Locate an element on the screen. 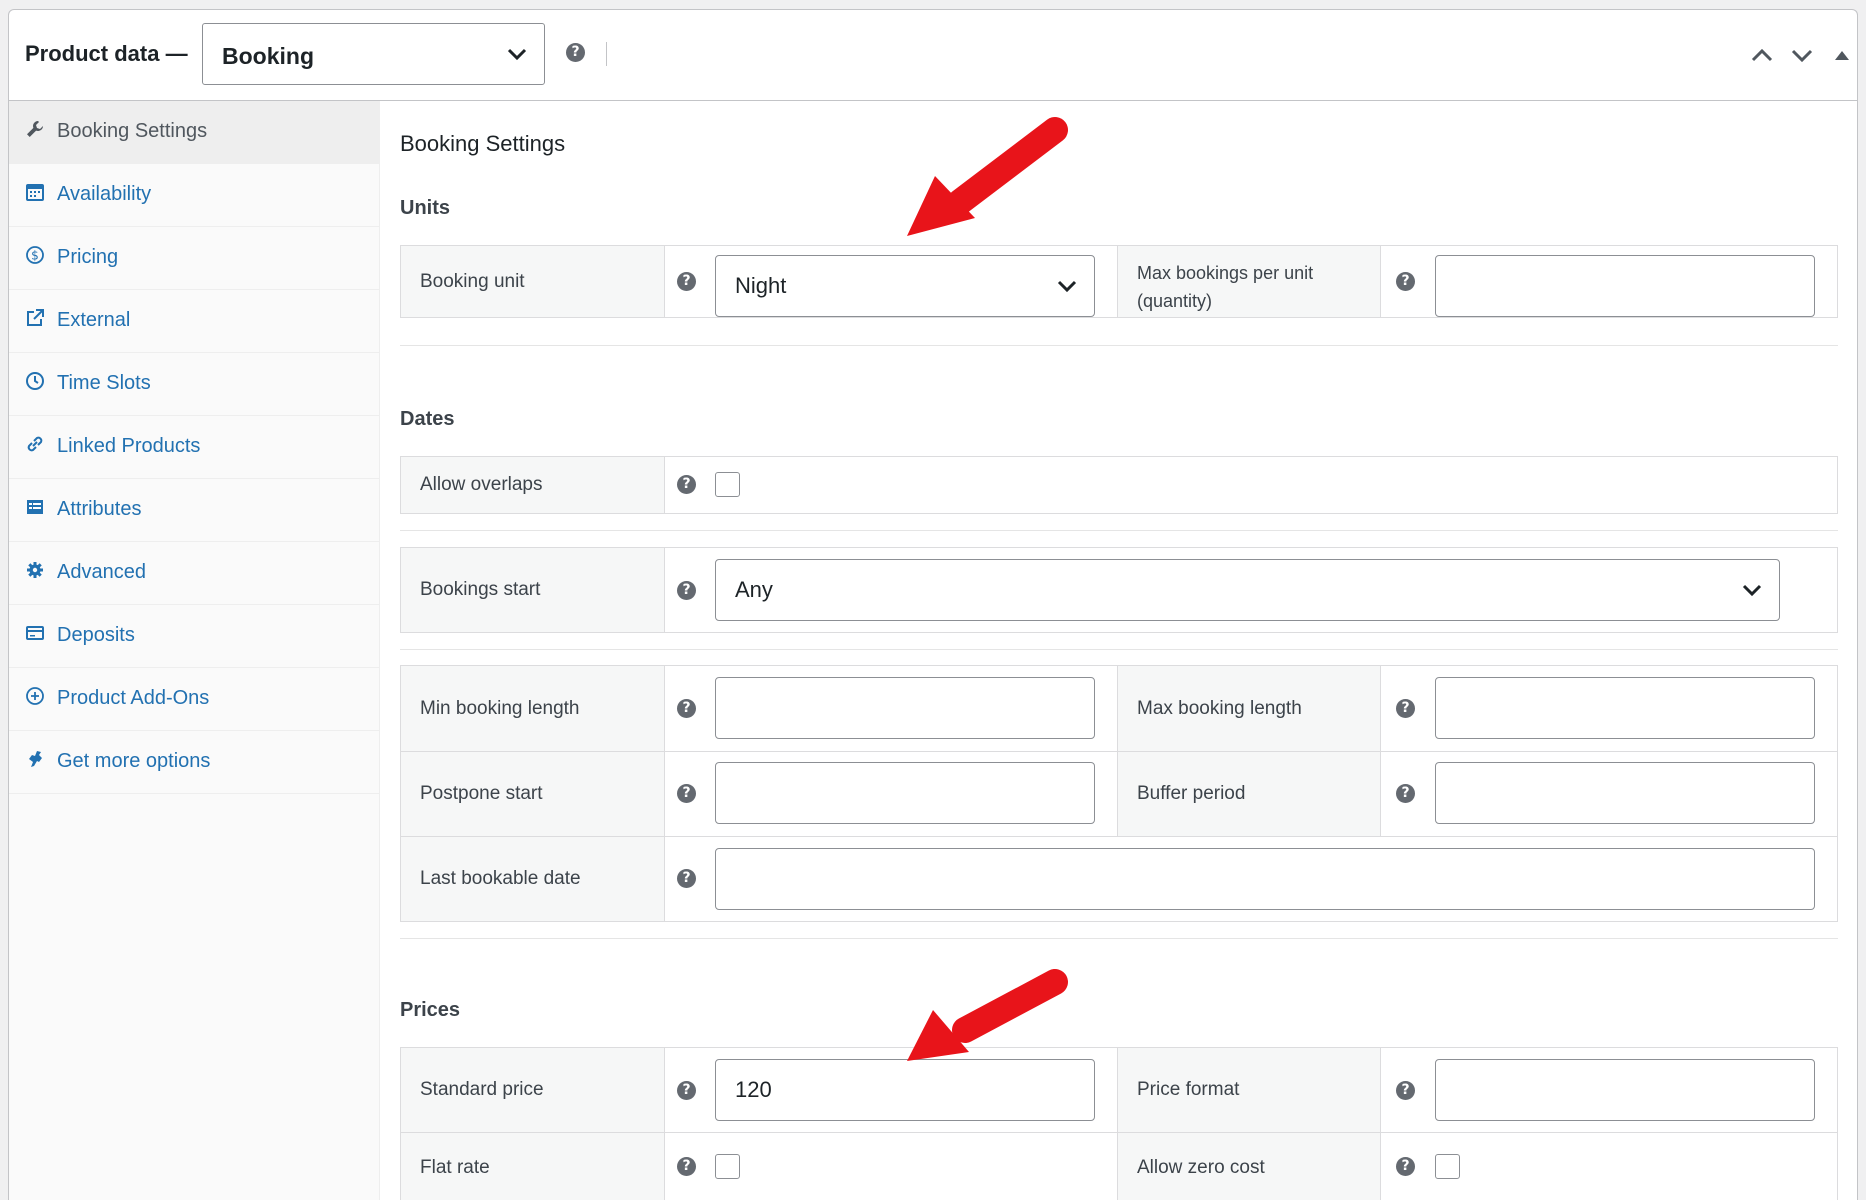  tab-booking-settings: Booking Settings is located at coordinates (194, 132).